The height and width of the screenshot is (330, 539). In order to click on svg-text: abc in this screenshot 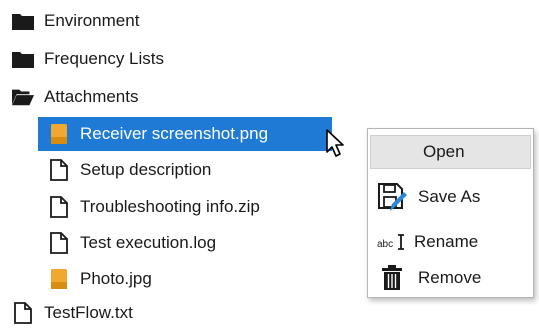, I will do `click(385, 244)`.